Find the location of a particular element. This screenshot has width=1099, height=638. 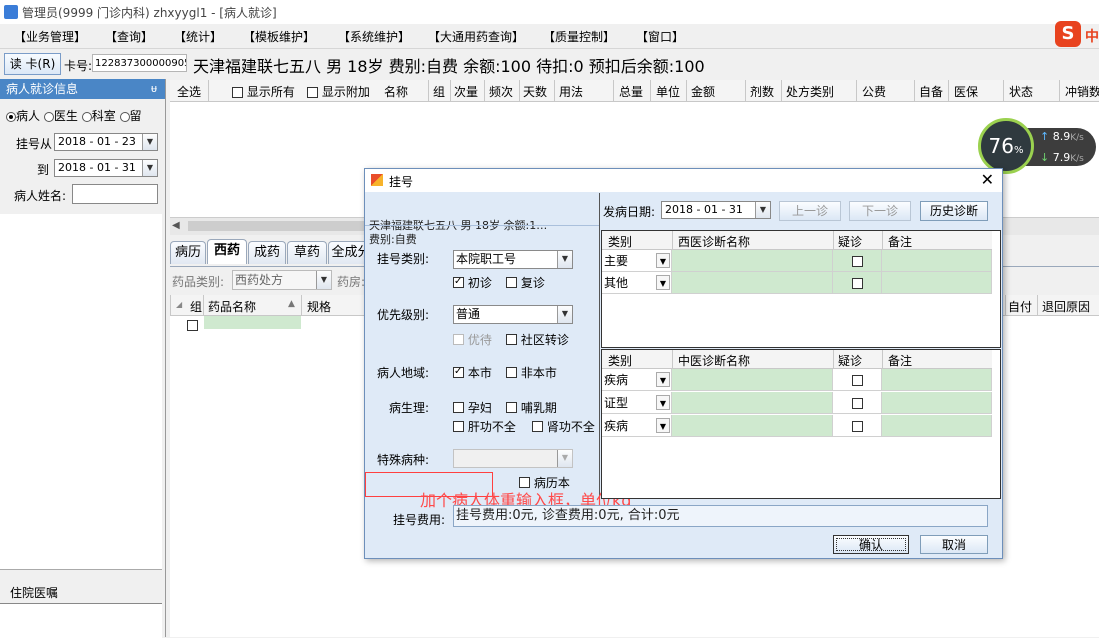

lactation-checkbox is located at coordinates (511, 407).